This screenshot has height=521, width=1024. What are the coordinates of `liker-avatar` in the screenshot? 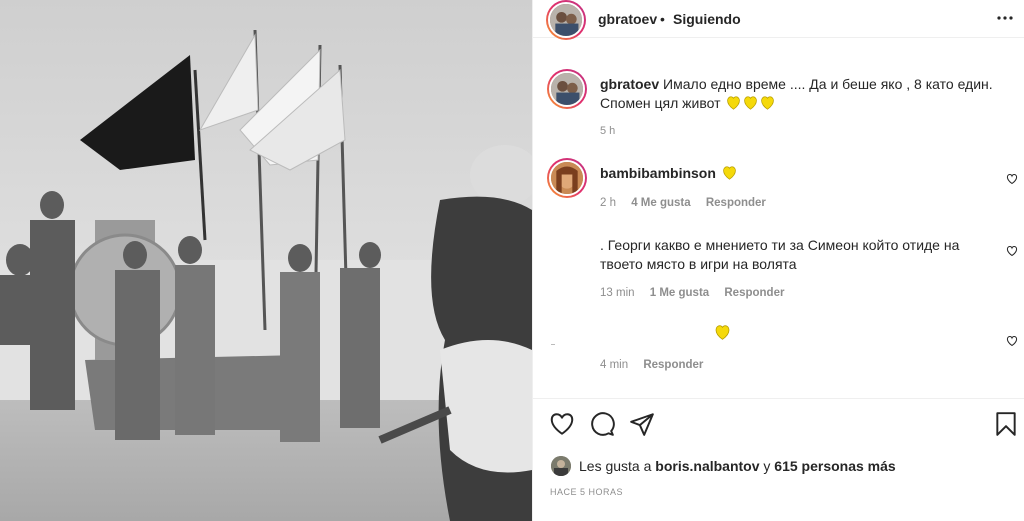 It's located at (561, 466).